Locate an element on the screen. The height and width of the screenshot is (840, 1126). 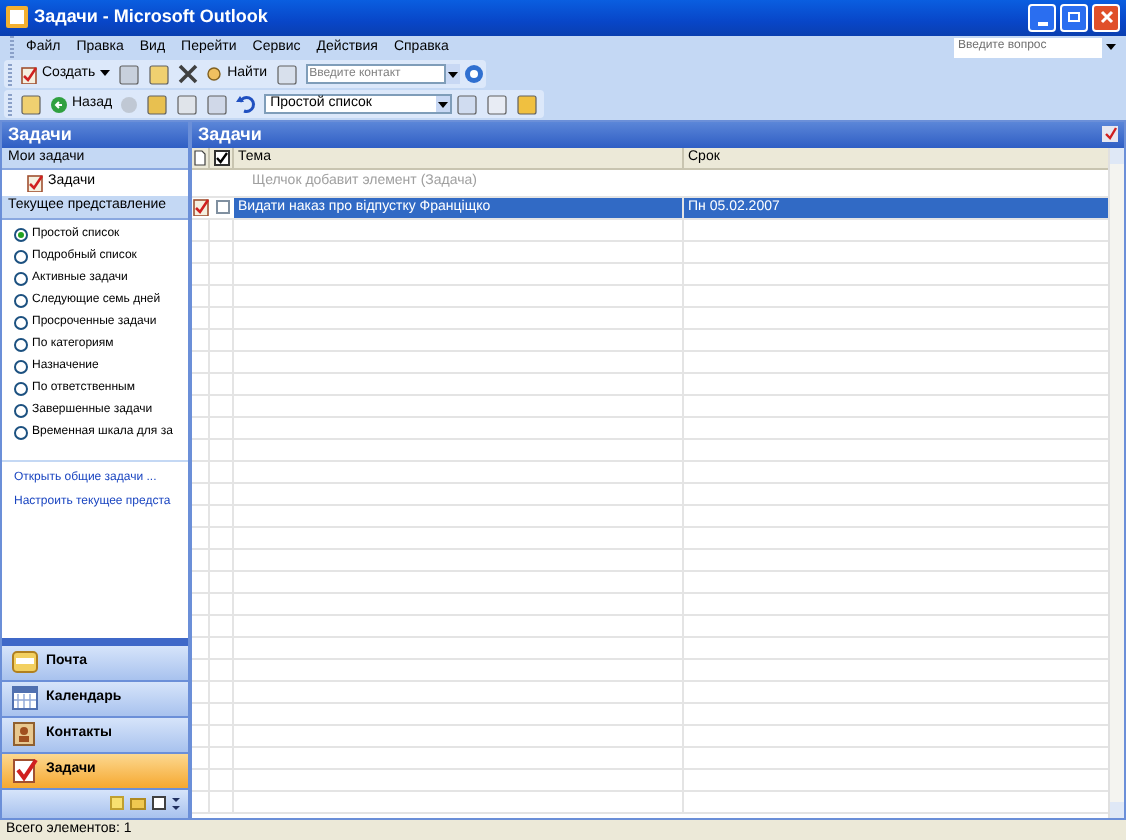
undo-icon is located at coordinates (246, 104).